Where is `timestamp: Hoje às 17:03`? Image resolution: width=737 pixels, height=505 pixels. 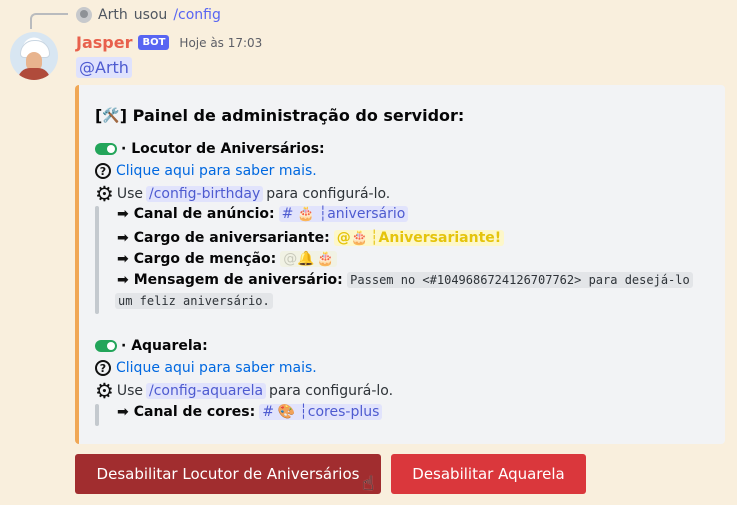 timestamp: Hoje às 17:03 is located at coordinates (221, 42).